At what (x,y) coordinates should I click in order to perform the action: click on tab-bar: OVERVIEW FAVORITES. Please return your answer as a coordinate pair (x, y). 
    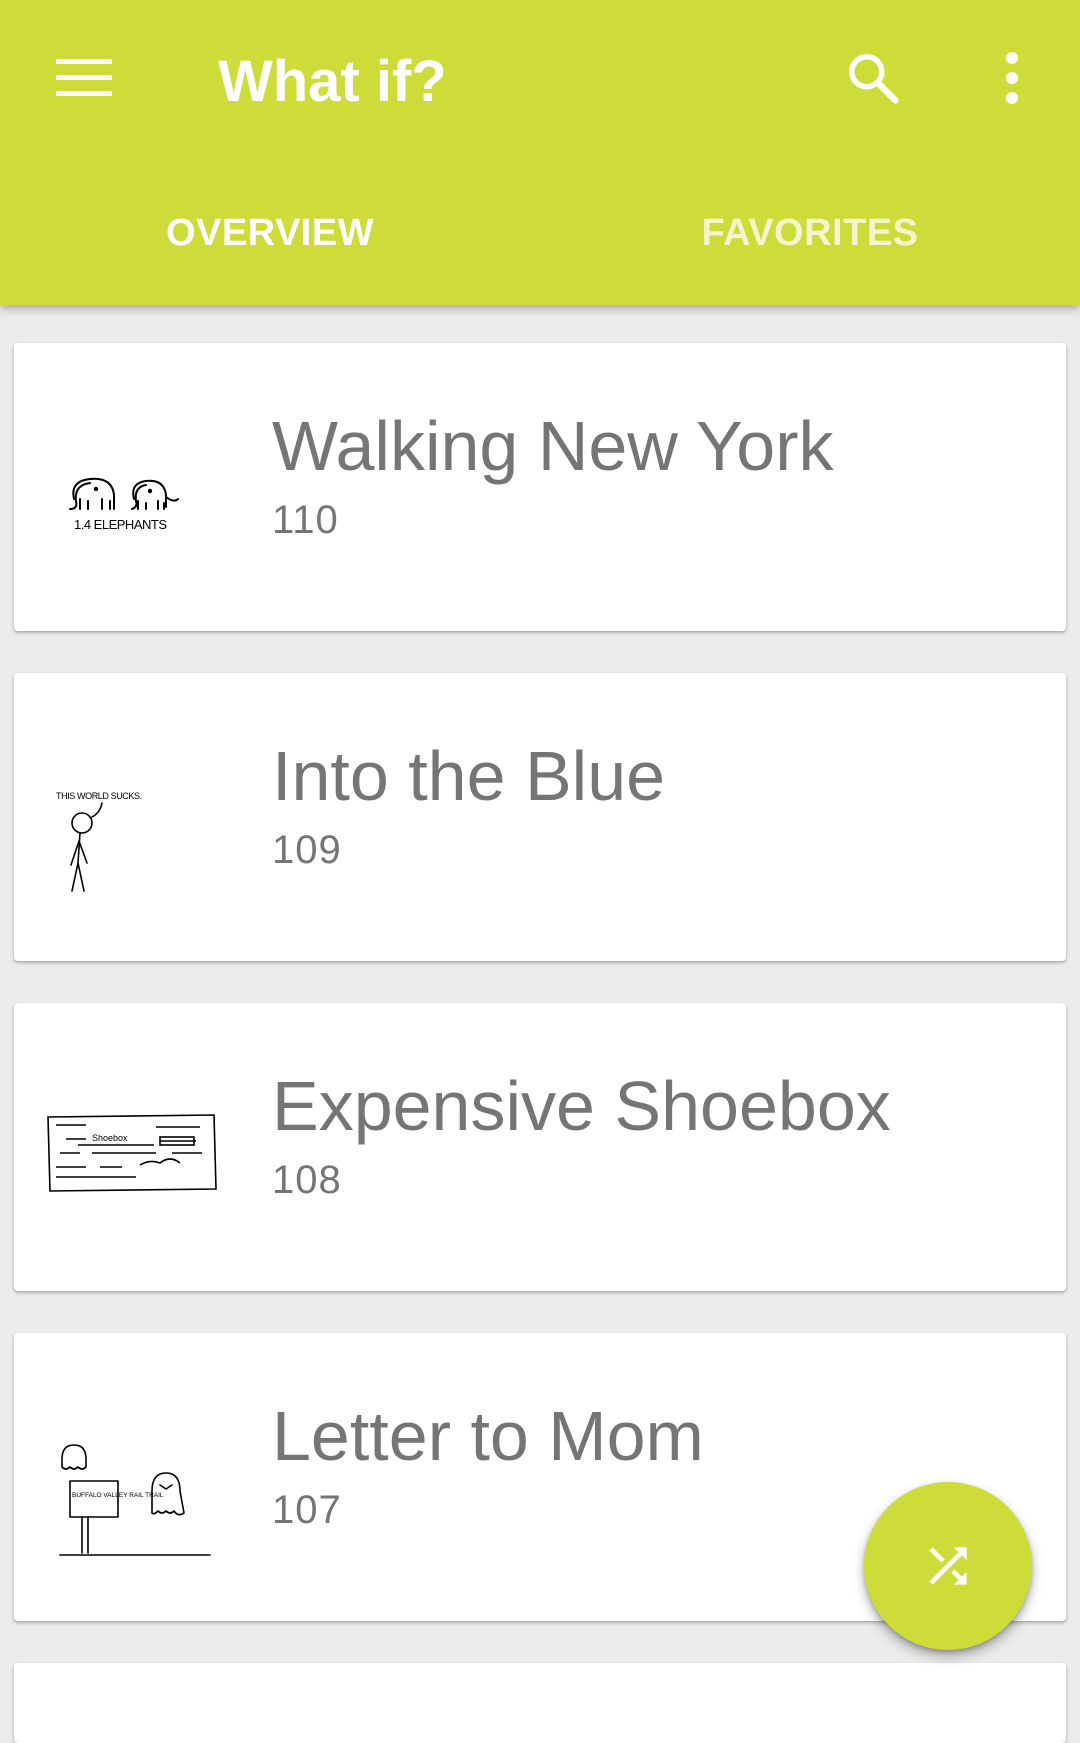
    Looking at the image, I should click on (540, 247).